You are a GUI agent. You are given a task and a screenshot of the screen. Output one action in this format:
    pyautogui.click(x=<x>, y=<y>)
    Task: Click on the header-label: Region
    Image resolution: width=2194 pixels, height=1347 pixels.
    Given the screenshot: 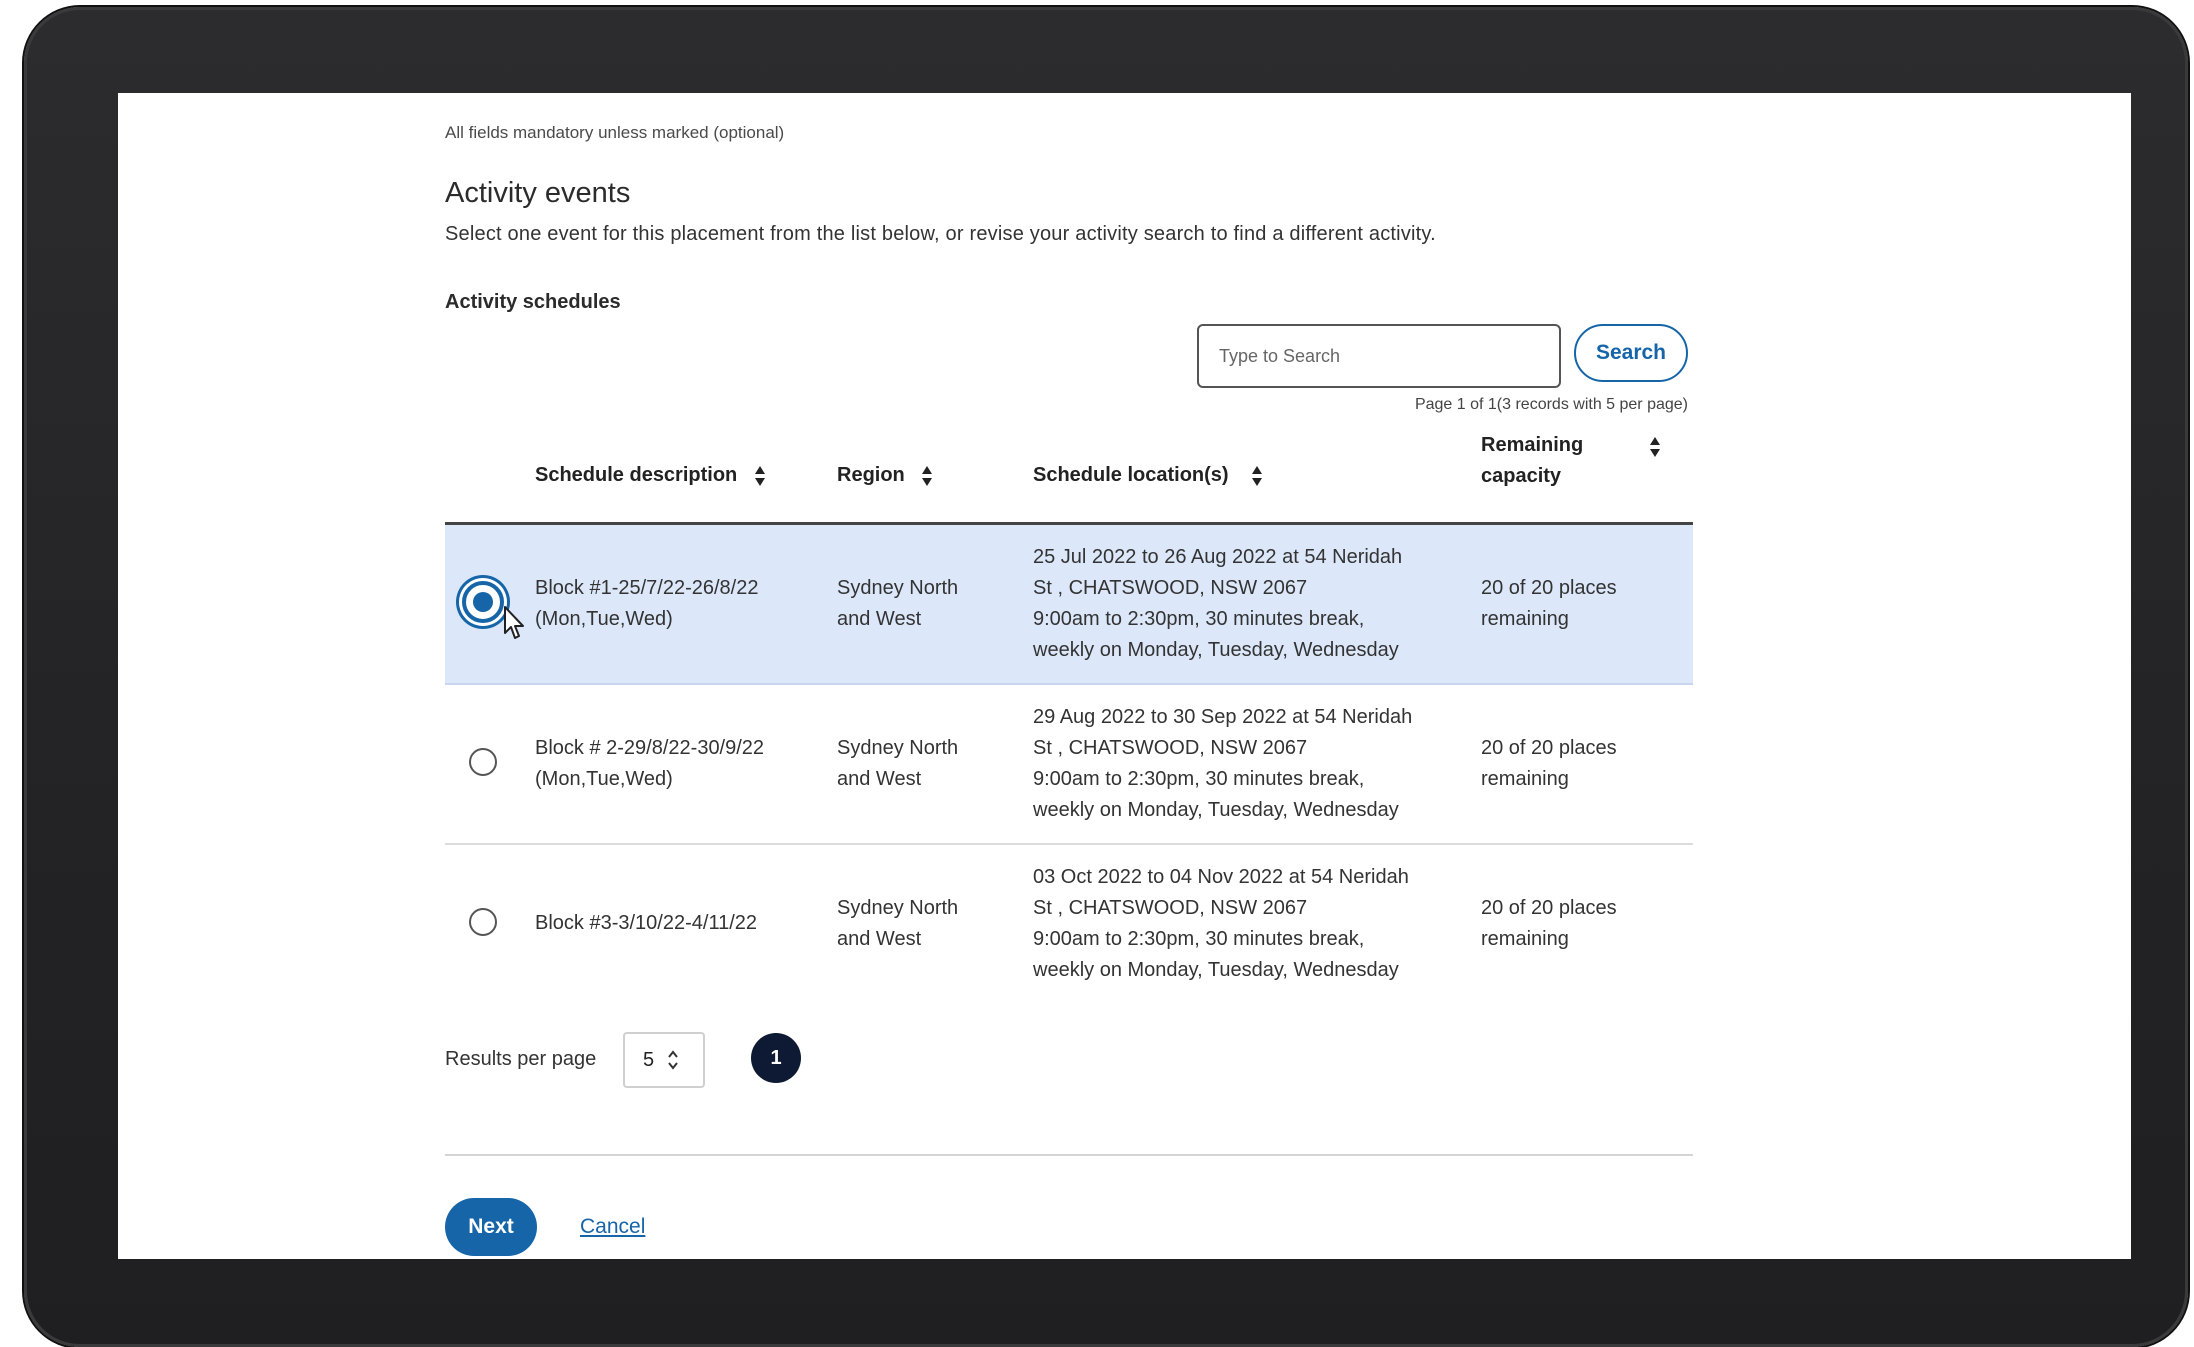 What is the action you would take?
    pyautogui.click(x=871, y=475)
    